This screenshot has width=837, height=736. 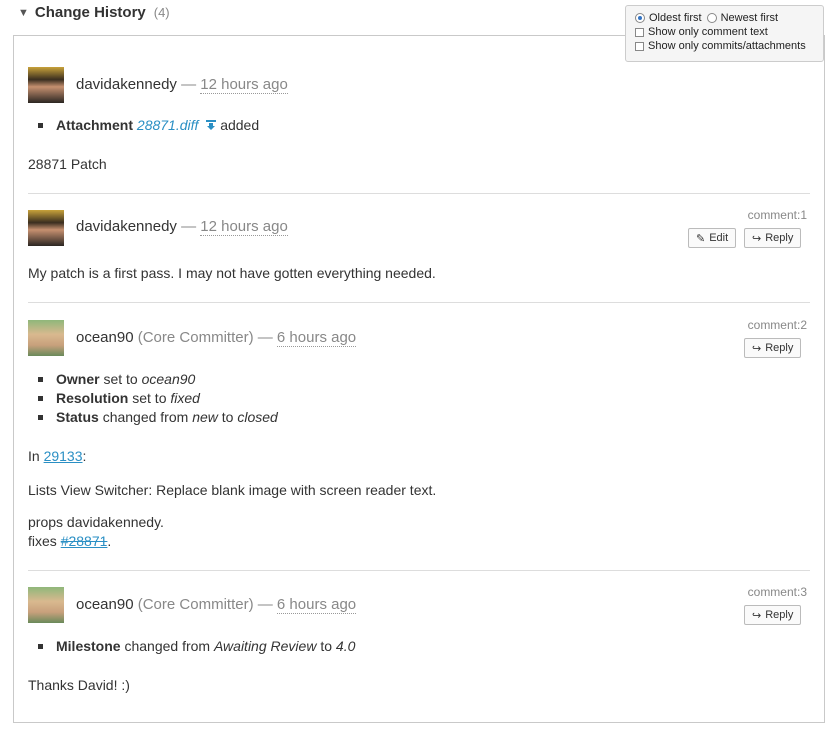 I want to click on comment-body: Thanks David! :), so click(x=79, y=685).